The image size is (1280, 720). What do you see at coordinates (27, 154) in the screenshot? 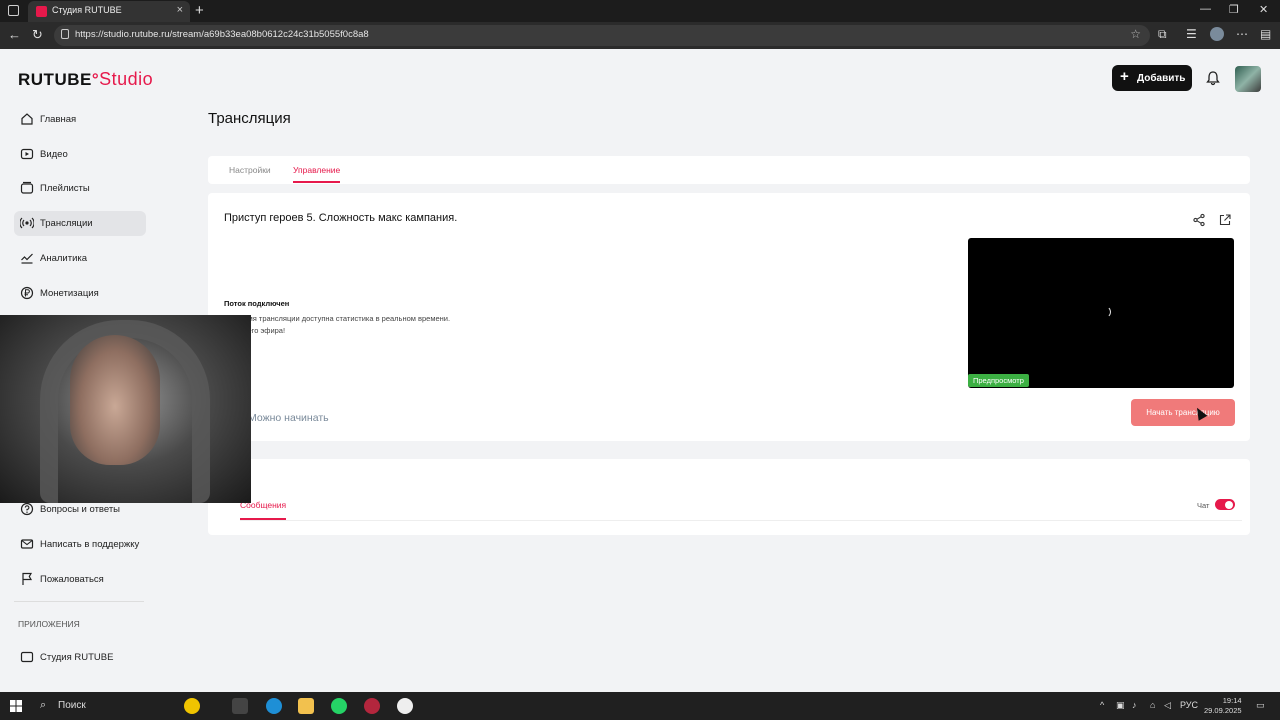
I see `video-icon` at bounding box center [27, 154].